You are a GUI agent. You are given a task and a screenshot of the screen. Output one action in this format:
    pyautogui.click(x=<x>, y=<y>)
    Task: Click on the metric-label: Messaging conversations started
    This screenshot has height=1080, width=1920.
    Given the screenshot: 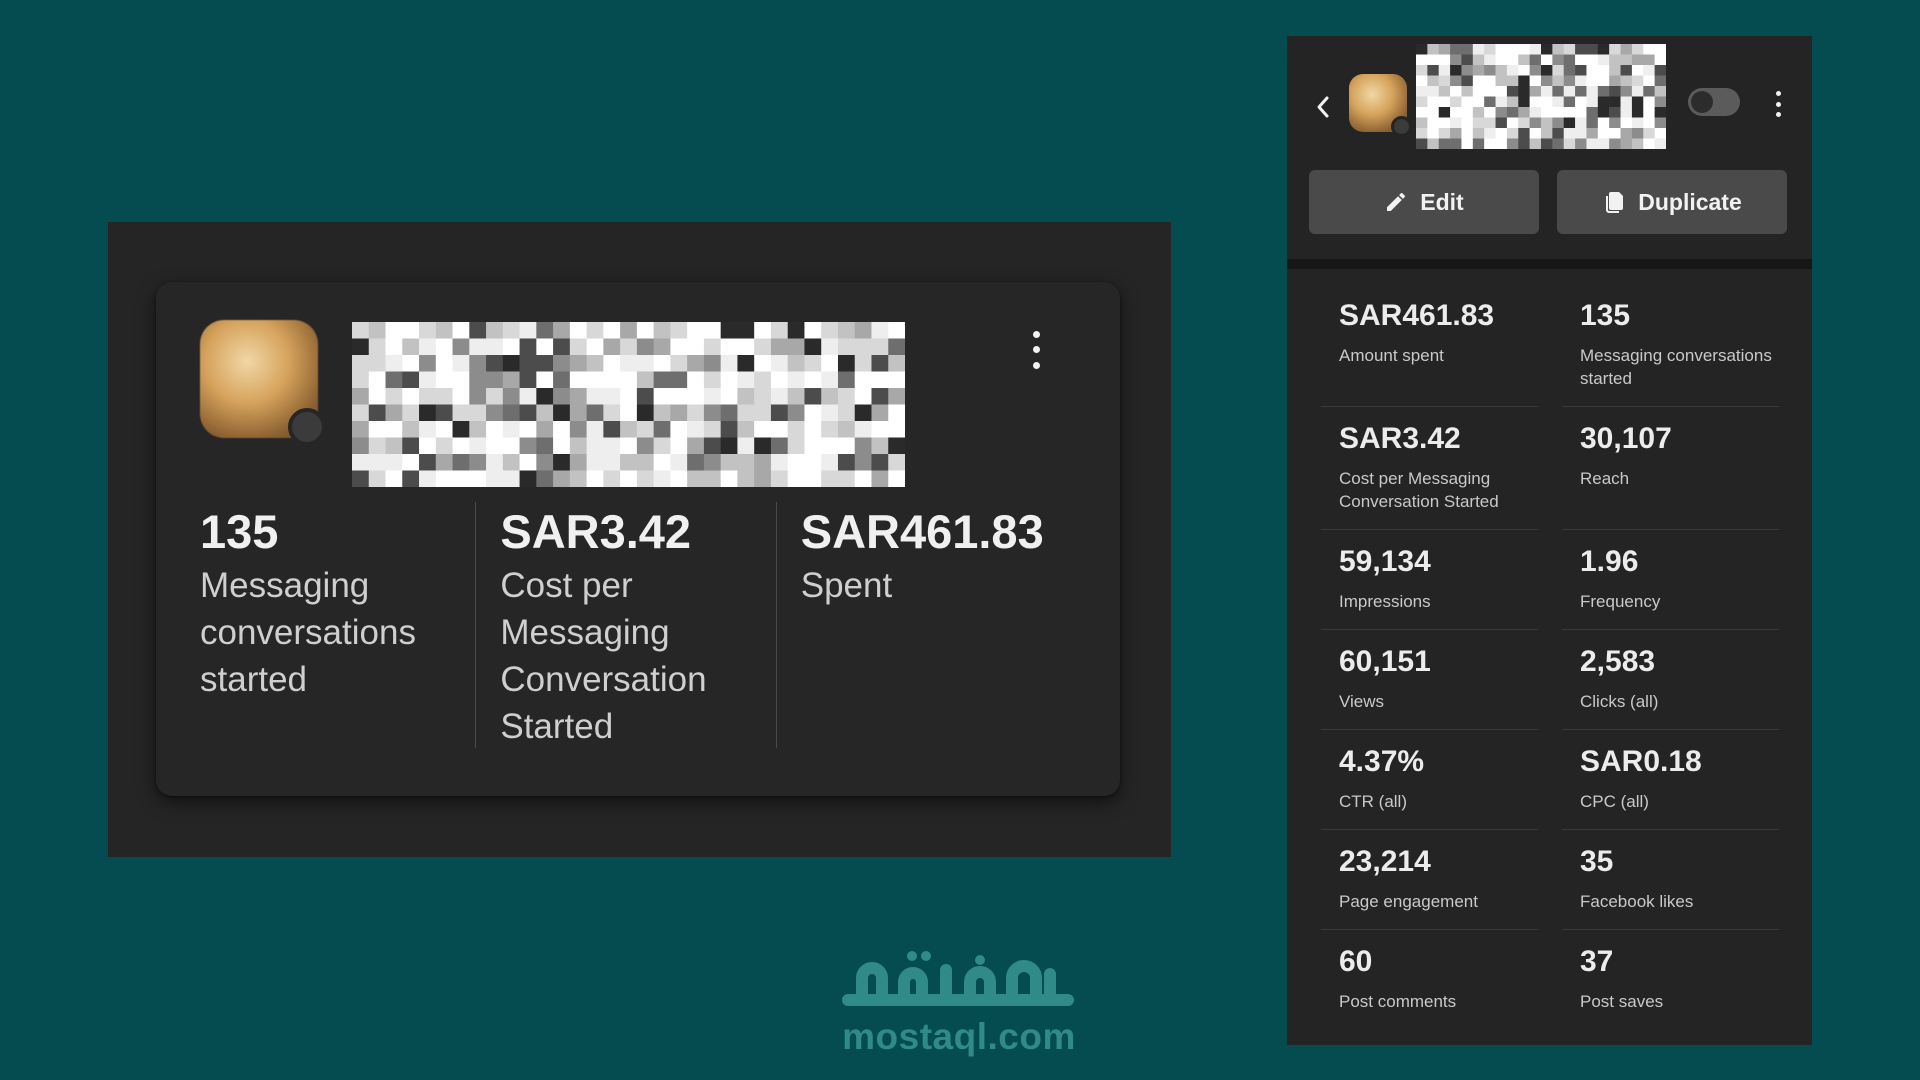 What is the action you would take?
    pyautogui.click(x=1676, y=367)
    